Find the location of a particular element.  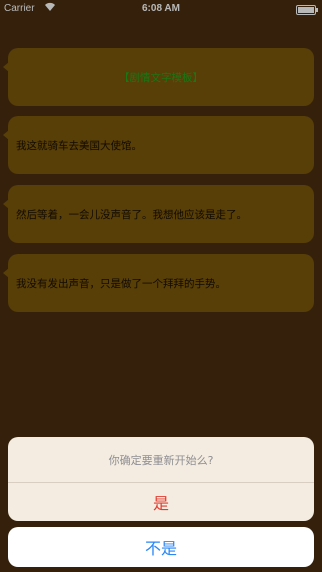

cancel-button: 不是 is located at coordinates (161, 547).